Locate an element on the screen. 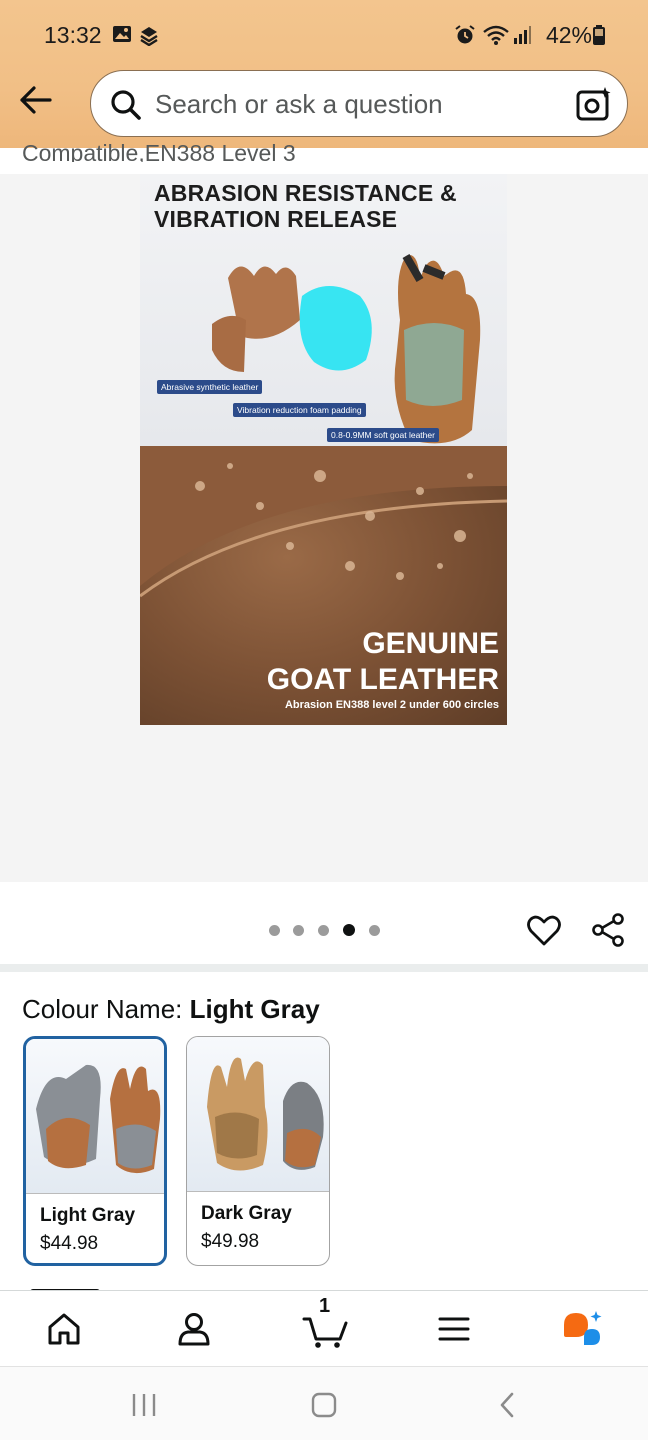  product-title-fragment: Compatible,EN388 Level 3 is located at coordinates (159, 151).